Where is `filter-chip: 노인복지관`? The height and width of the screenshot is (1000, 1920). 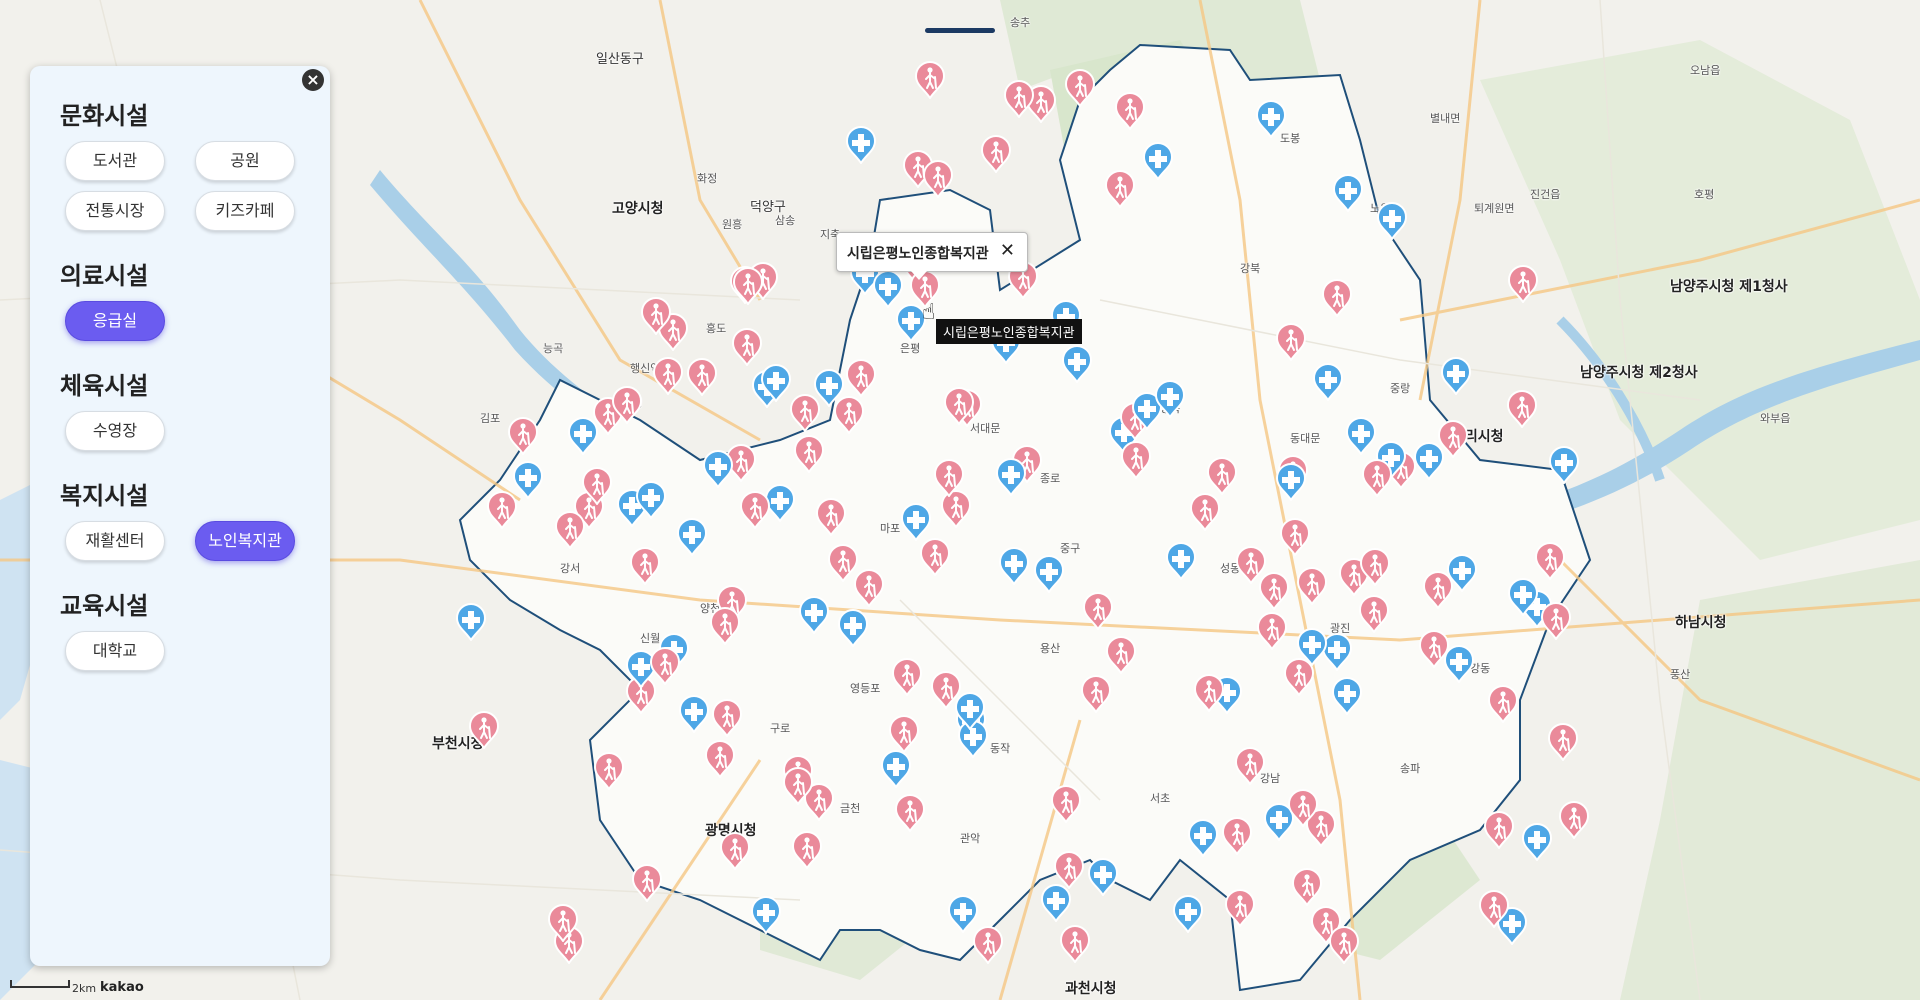 filter-chip: 노인복지관 is located at coordinates (245, 541).